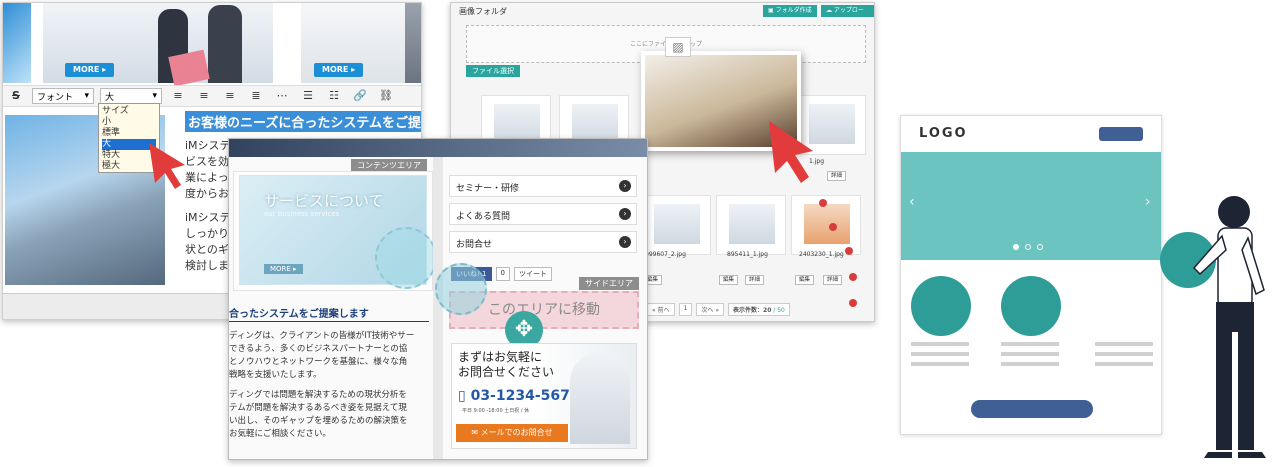  Describe the element at coordinates (204, 96) in the screenshot. I see `align-center-icon: ≡` at that location.